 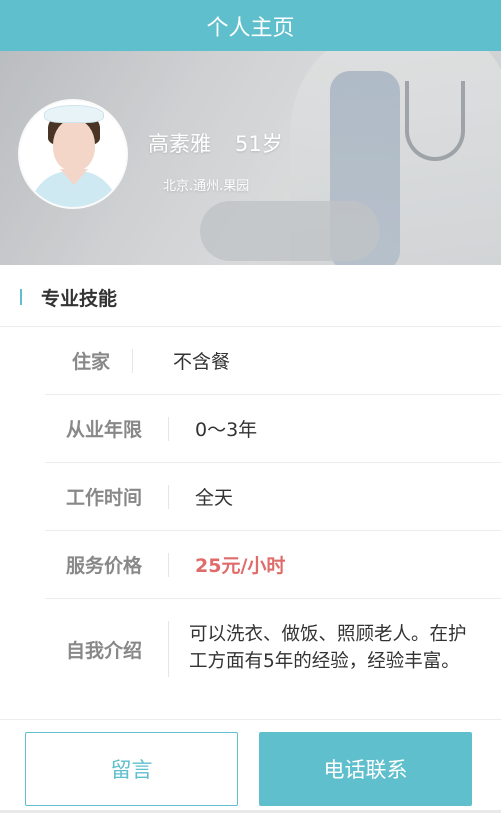 I want to click on detail-row-work-time: 工作时间 全天, so click(x=273, y=497).